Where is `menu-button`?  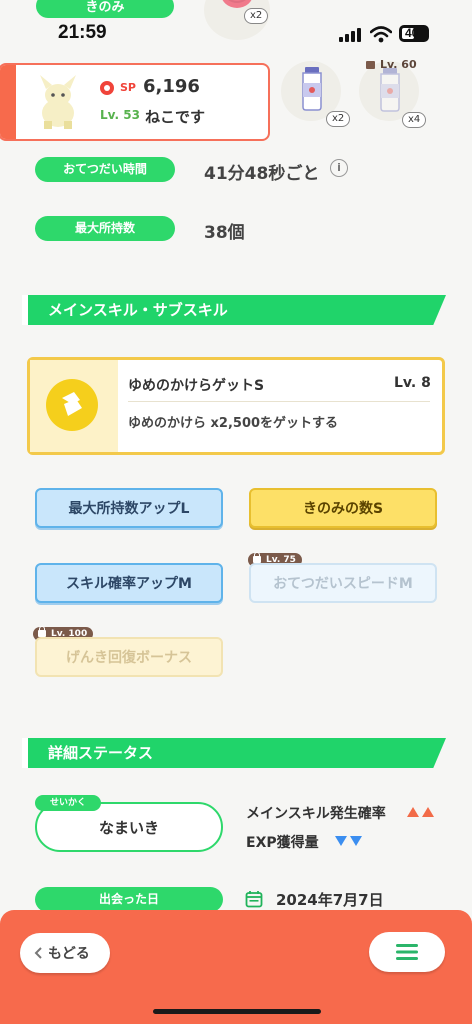
menu-button is located at coordinates (407, 952).